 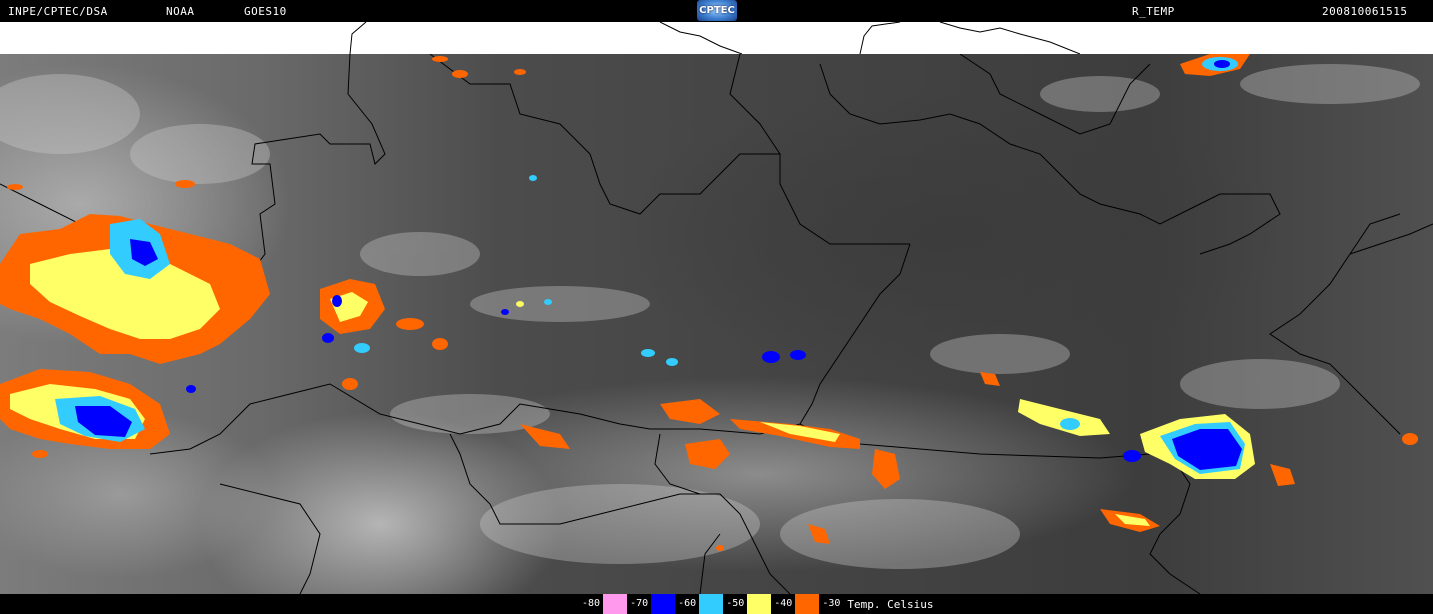 I want to click on satellite-label: GOES10, so click(x=265, y=11).